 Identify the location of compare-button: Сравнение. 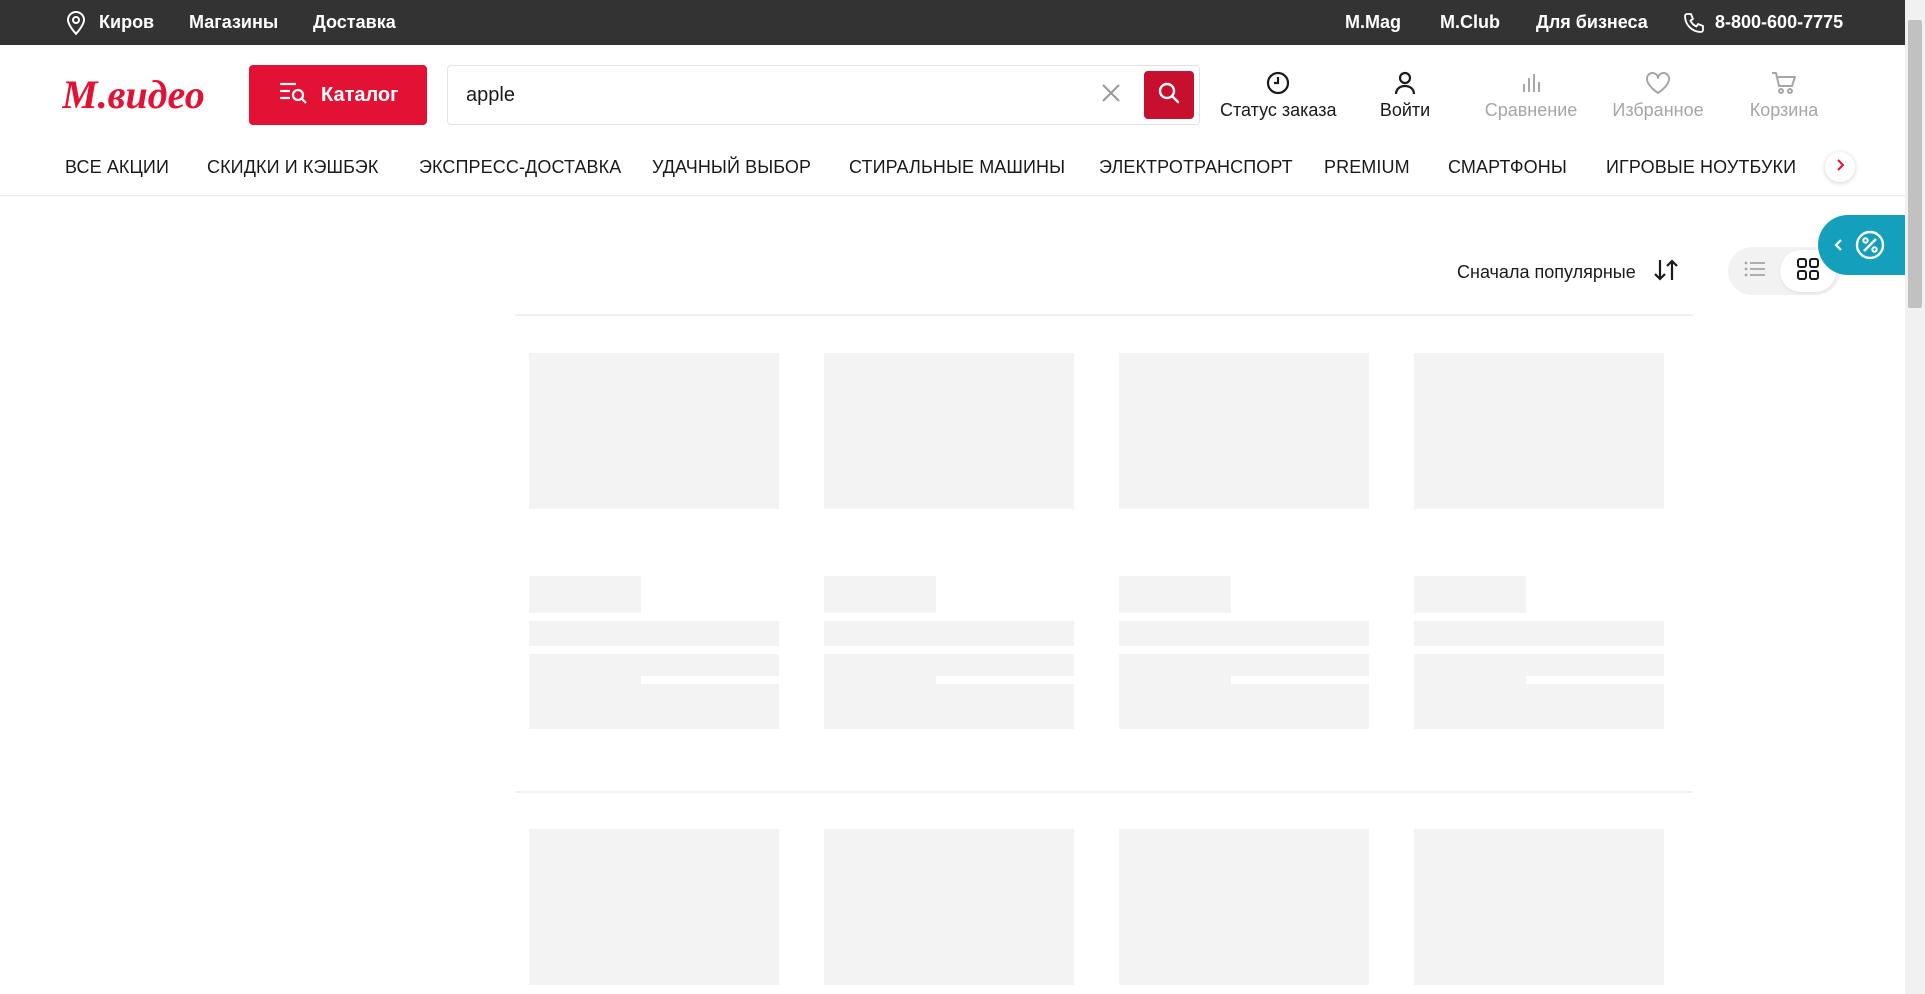
(1531, 98).